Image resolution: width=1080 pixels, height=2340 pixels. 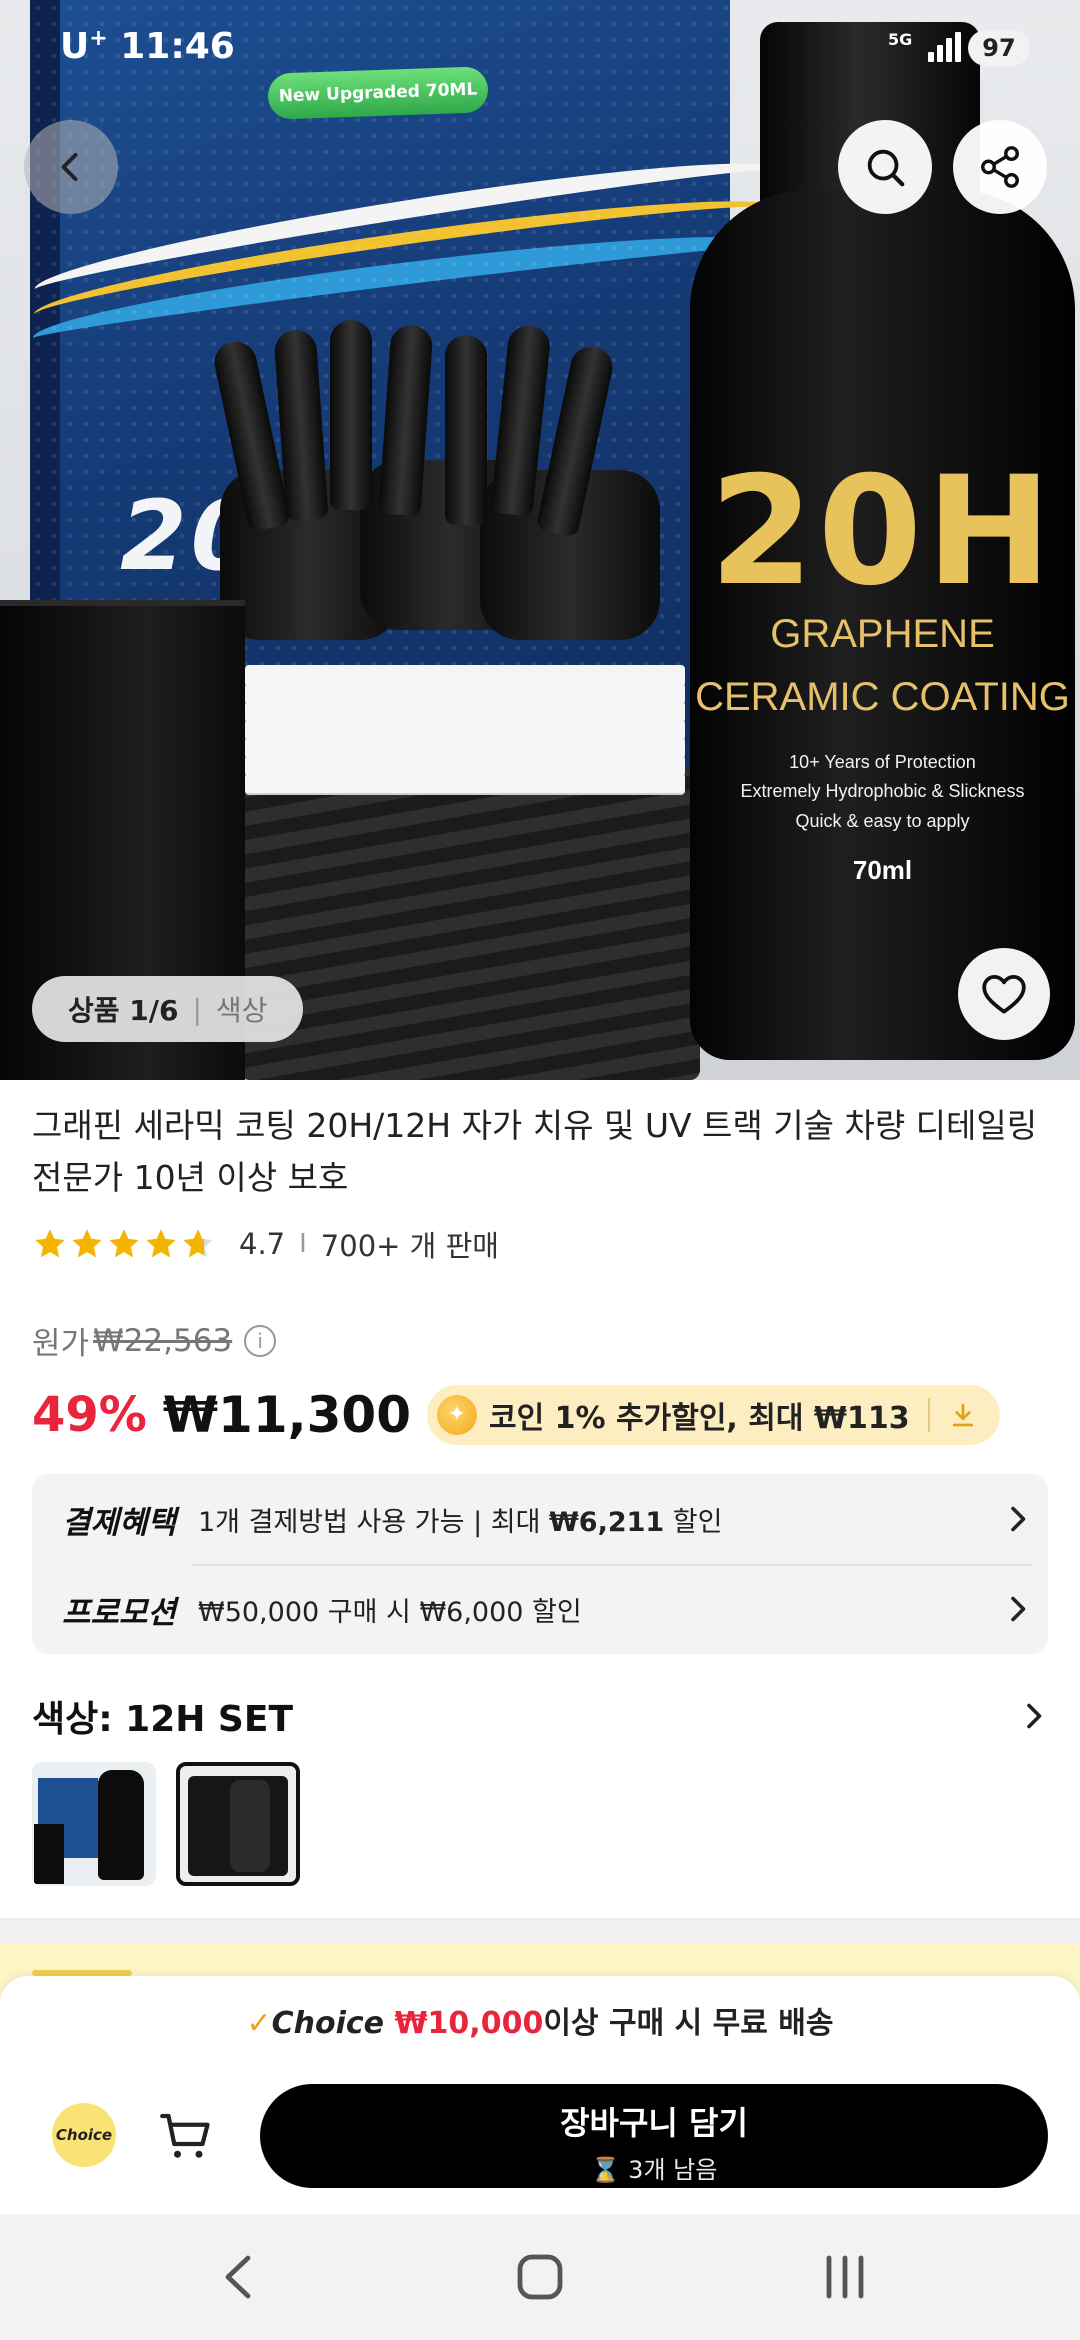 I want to click on network-indicator: 5G, so click(x=900, y=39).